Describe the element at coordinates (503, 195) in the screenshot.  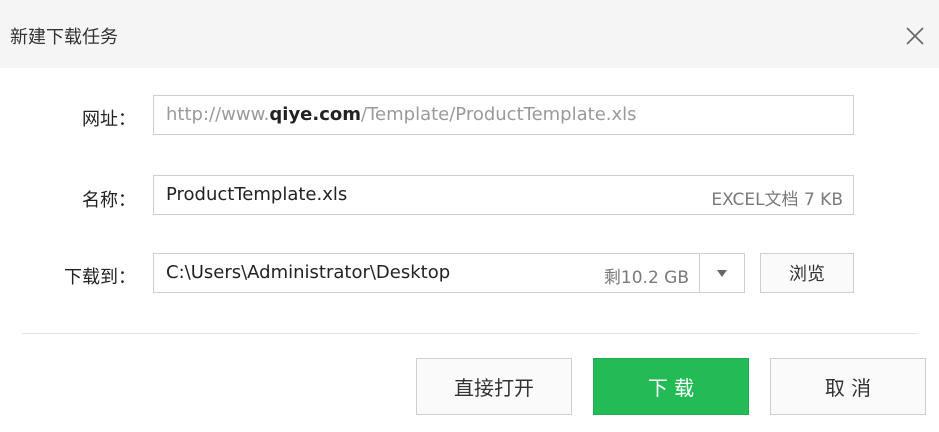
I see `filename-field: ProductTemplate.xls EXCEL文档 7 KB` at that location.